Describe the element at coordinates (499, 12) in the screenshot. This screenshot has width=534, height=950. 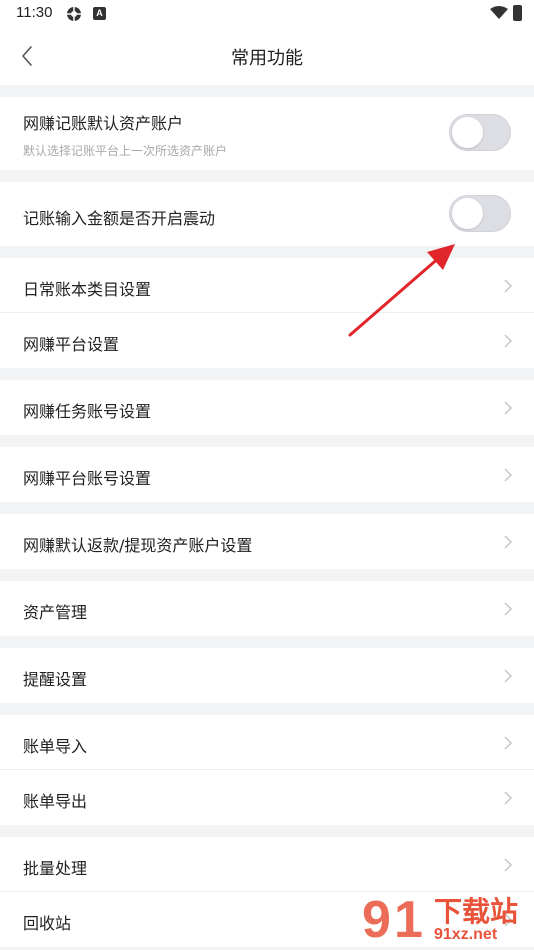
I see `wifi-icon` at that location.